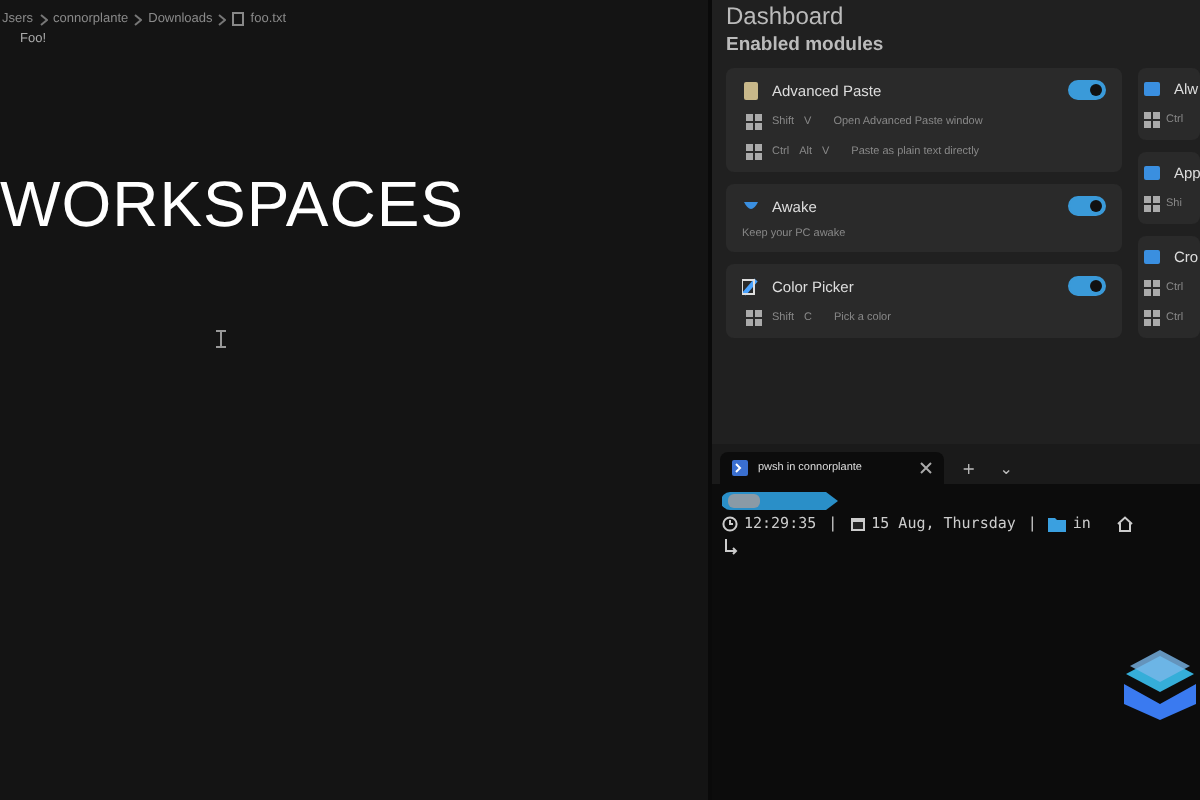 The image size is (1200, 800). Describe the element at coordinates (731, 547) in the screenshot. I see `prompt-arrow-icon` at that location.